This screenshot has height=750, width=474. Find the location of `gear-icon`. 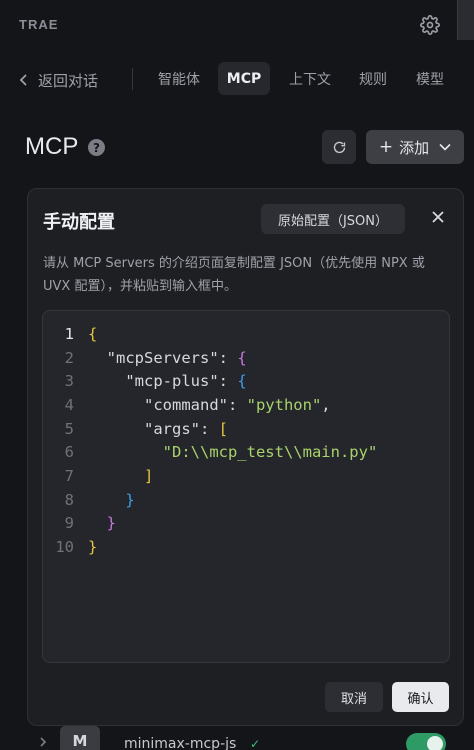

gear-icon is located at coordinates (430, 25).